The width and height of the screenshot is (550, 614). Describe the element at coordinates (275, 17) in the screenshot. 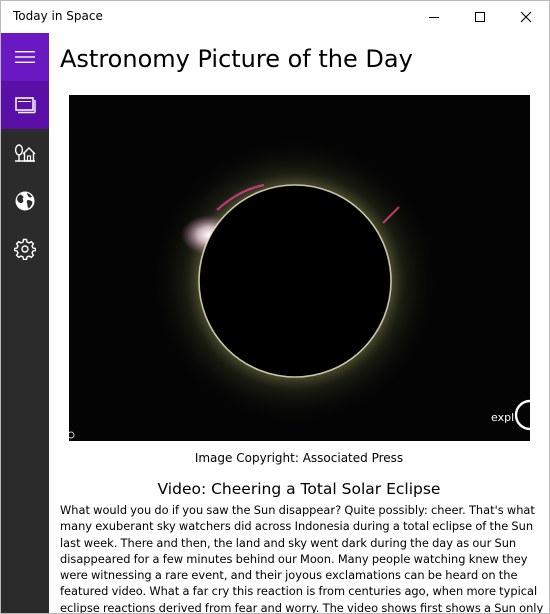

I see `title-bar: Today in Space` at that location.